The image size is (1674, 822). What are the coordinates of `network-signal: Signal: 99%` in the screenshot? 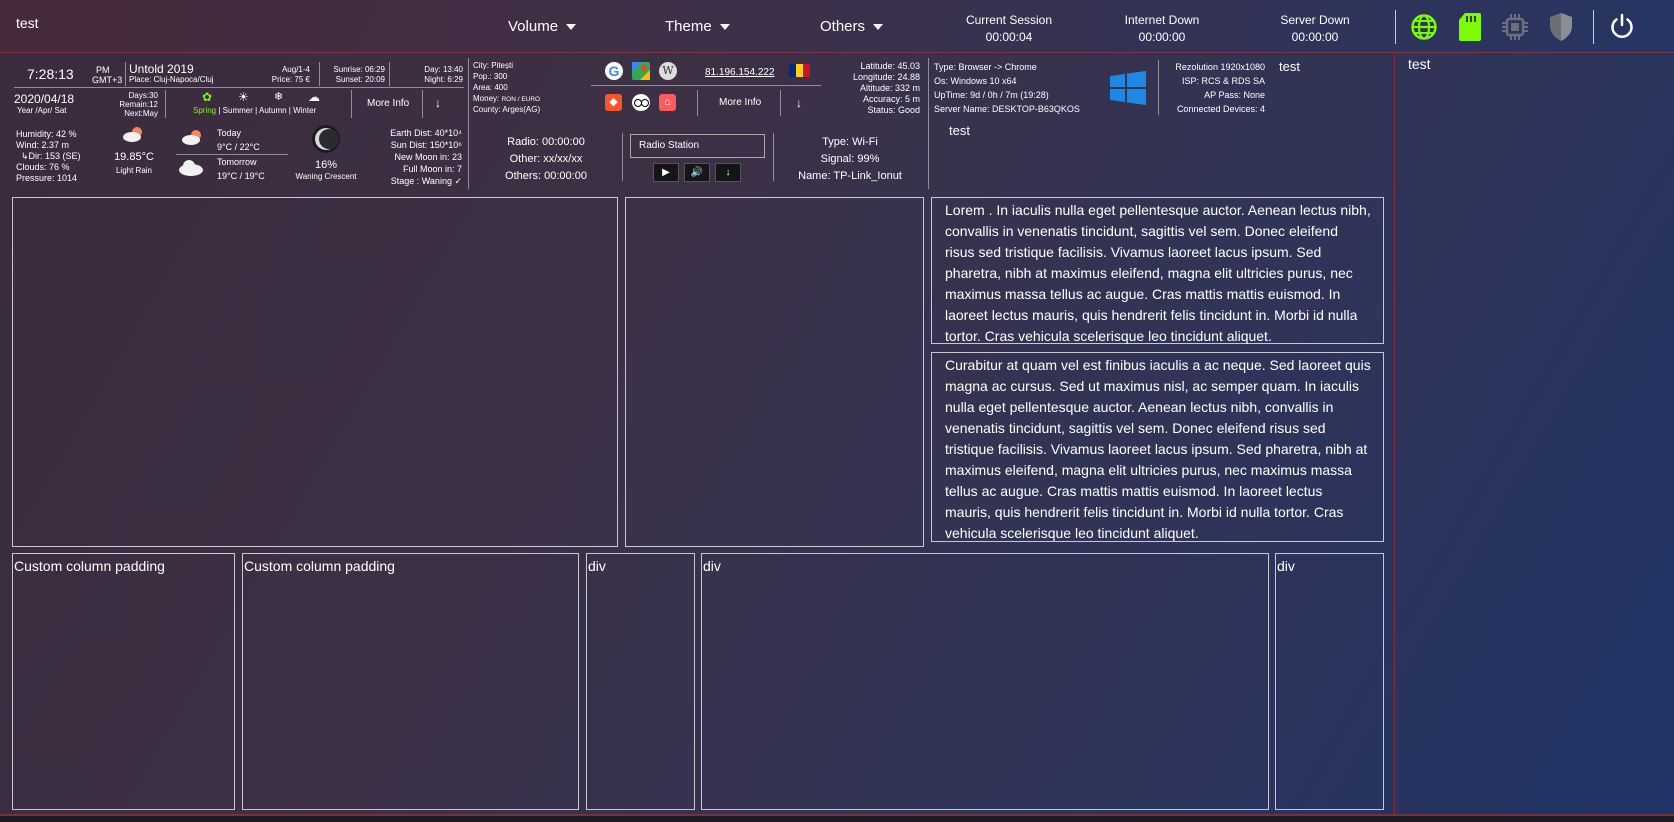 It's located at (850, 159).